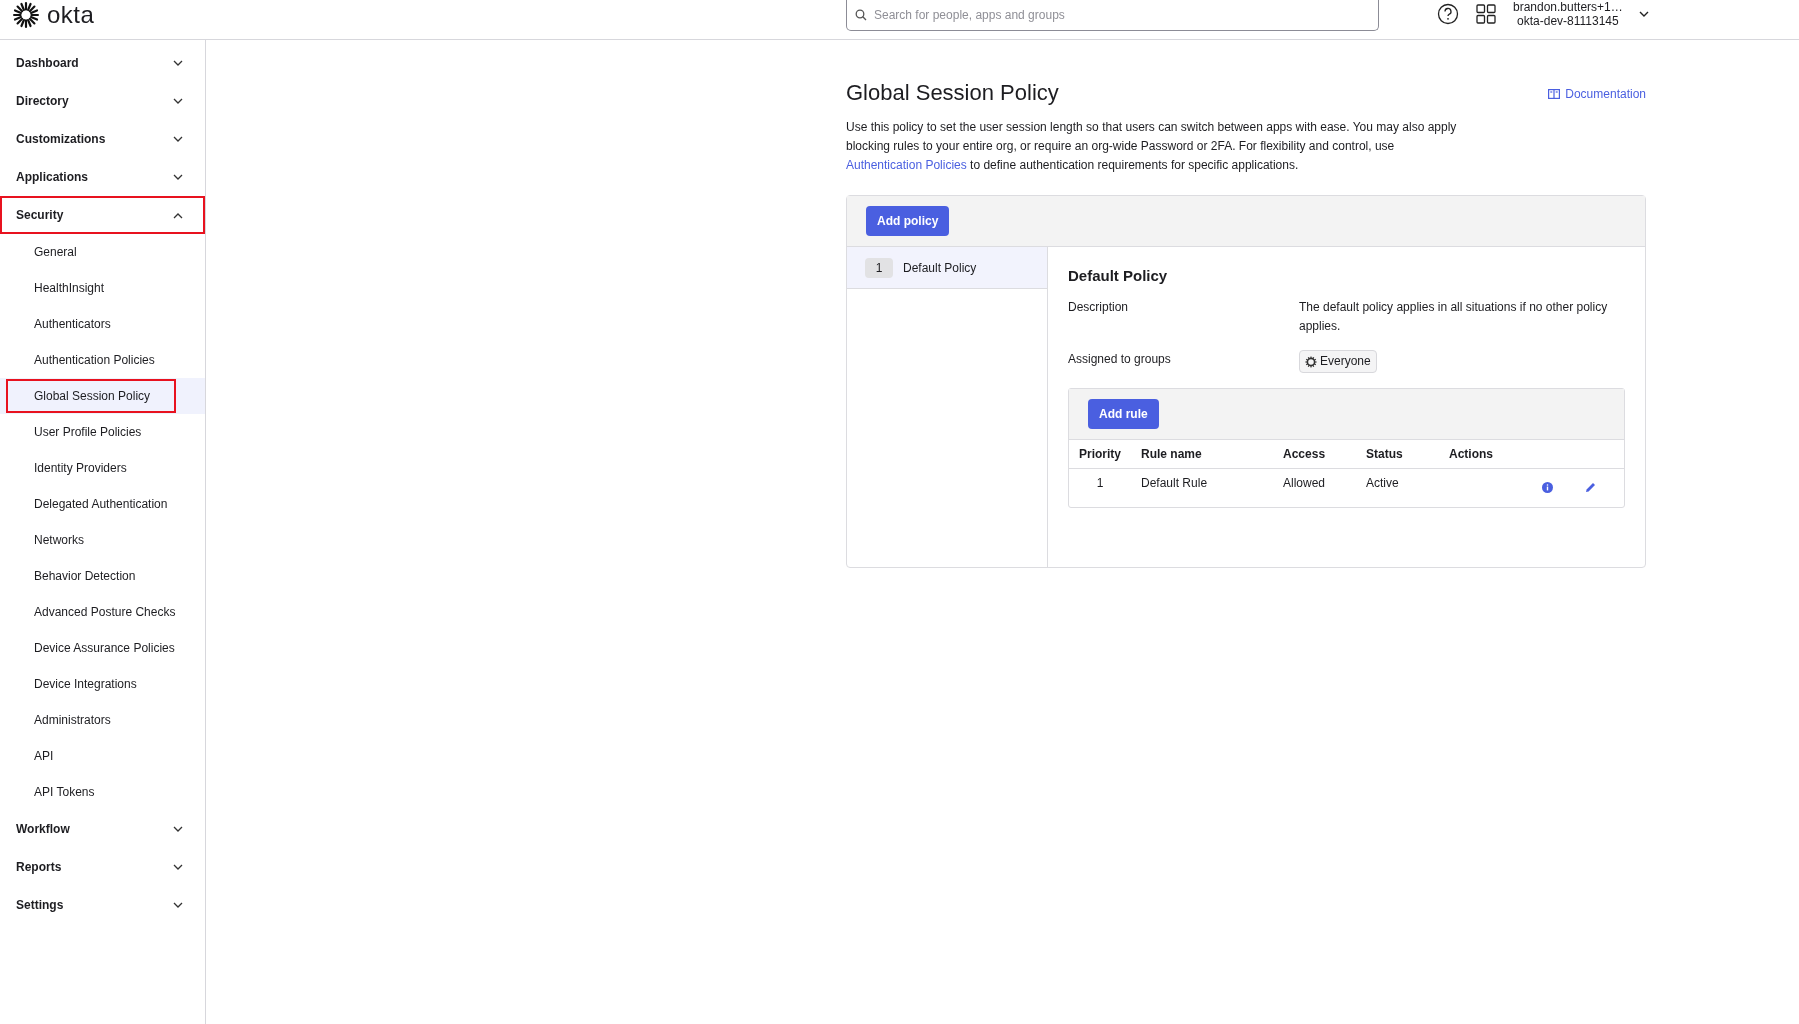 This screenshot has height=1024, width=1799. Describe the element at coordinates (94, 720) in the screenshot. I see `nav-item: Administrators` at that location.